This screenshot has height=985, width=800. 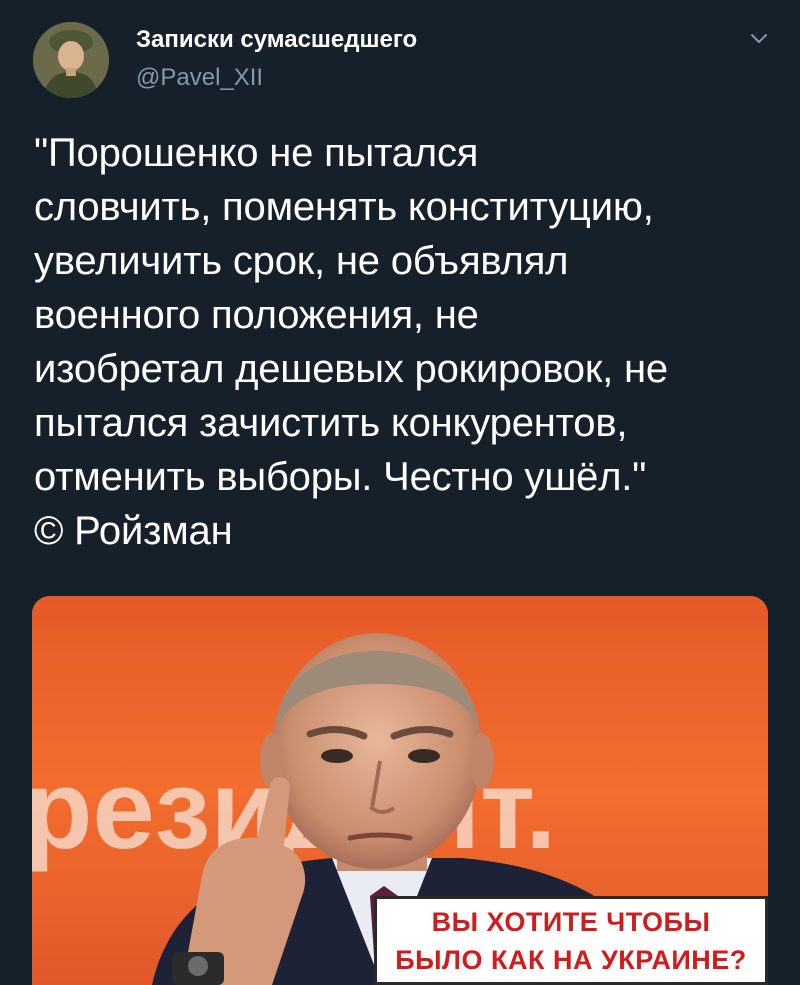 What do you see at coordinates (199, 78) in the screenshot?
I see `author-handle: @Pavel_XII` at bounding box center [199, 78].